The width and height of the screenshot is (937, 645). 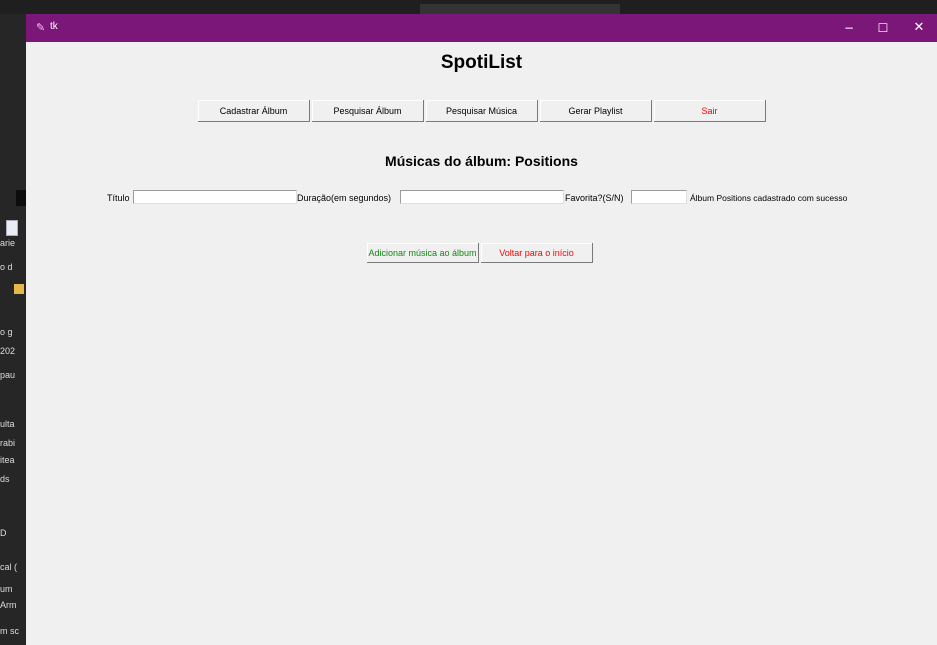 I want to click on desktop-text-fragment: o d, so click(x=6, y=267).